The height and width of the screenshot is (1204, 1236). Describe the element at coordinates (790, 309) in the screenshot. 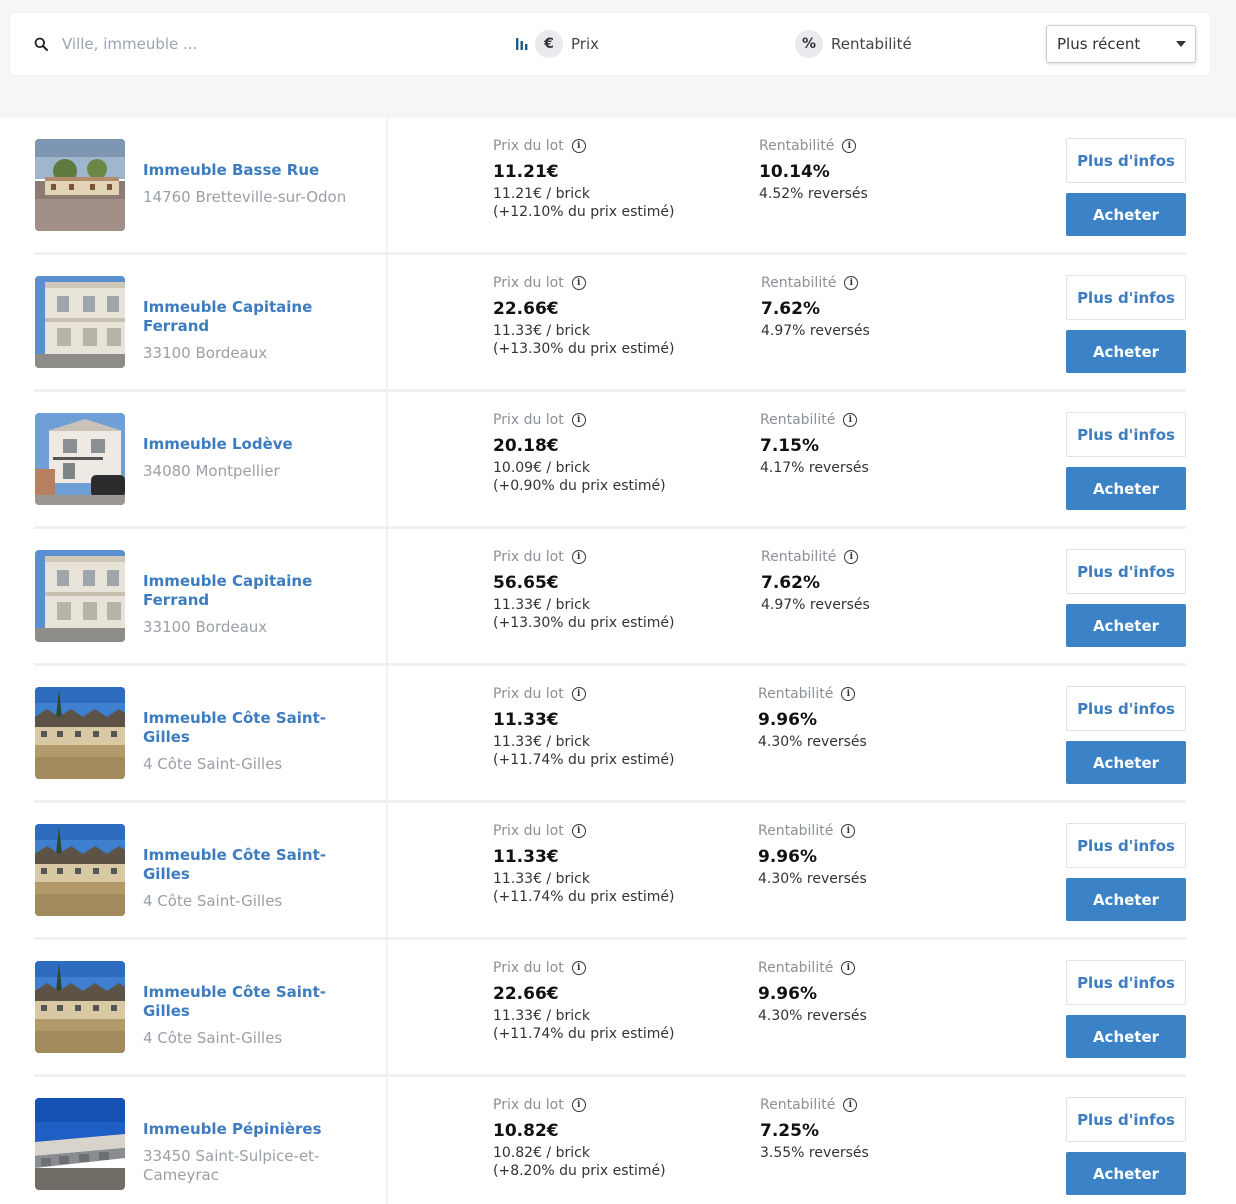

I see `yield-value: 7.62%` at that location.